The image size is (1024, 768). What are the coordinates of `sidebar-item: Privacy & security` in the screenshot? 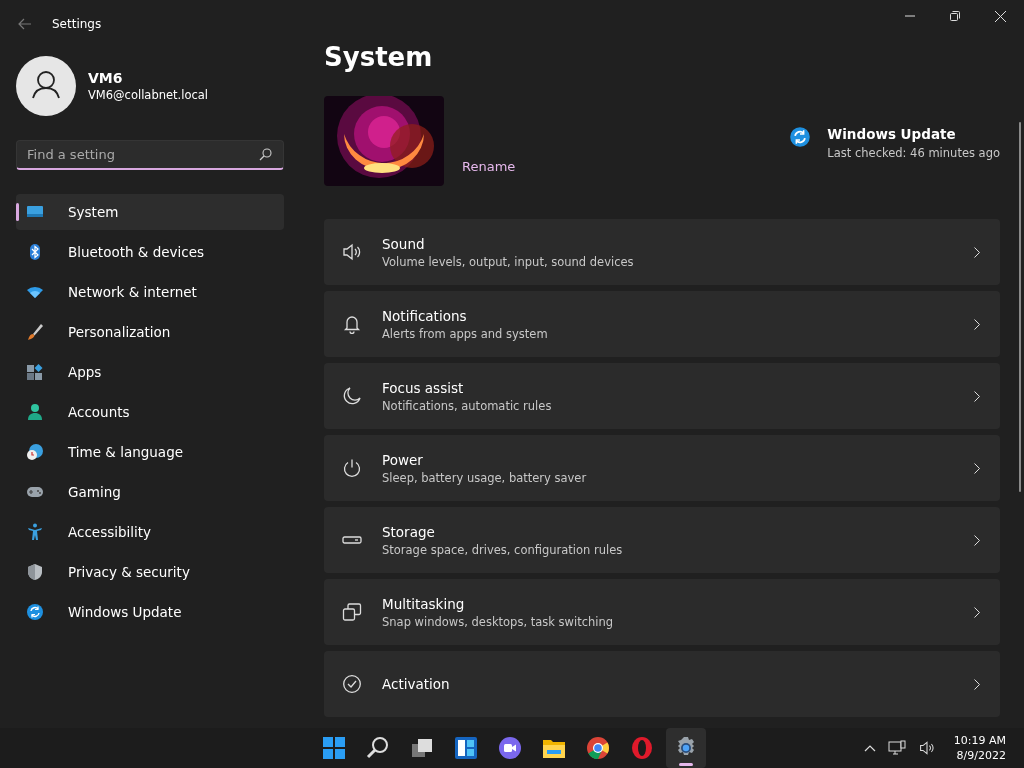 It's located at (150, 572).